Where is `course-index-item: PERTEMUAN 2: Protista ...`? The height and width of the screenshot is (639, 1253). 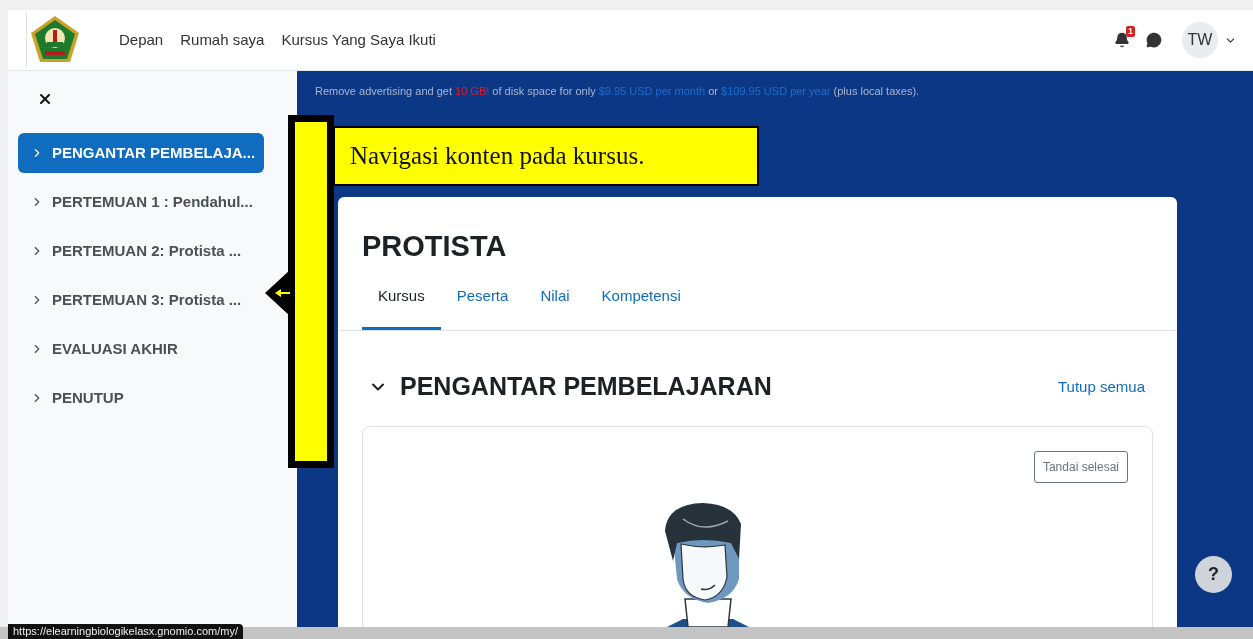 course-index-item: PERTEMUAN 2: Protista ... is located at coordinates (141, 251).